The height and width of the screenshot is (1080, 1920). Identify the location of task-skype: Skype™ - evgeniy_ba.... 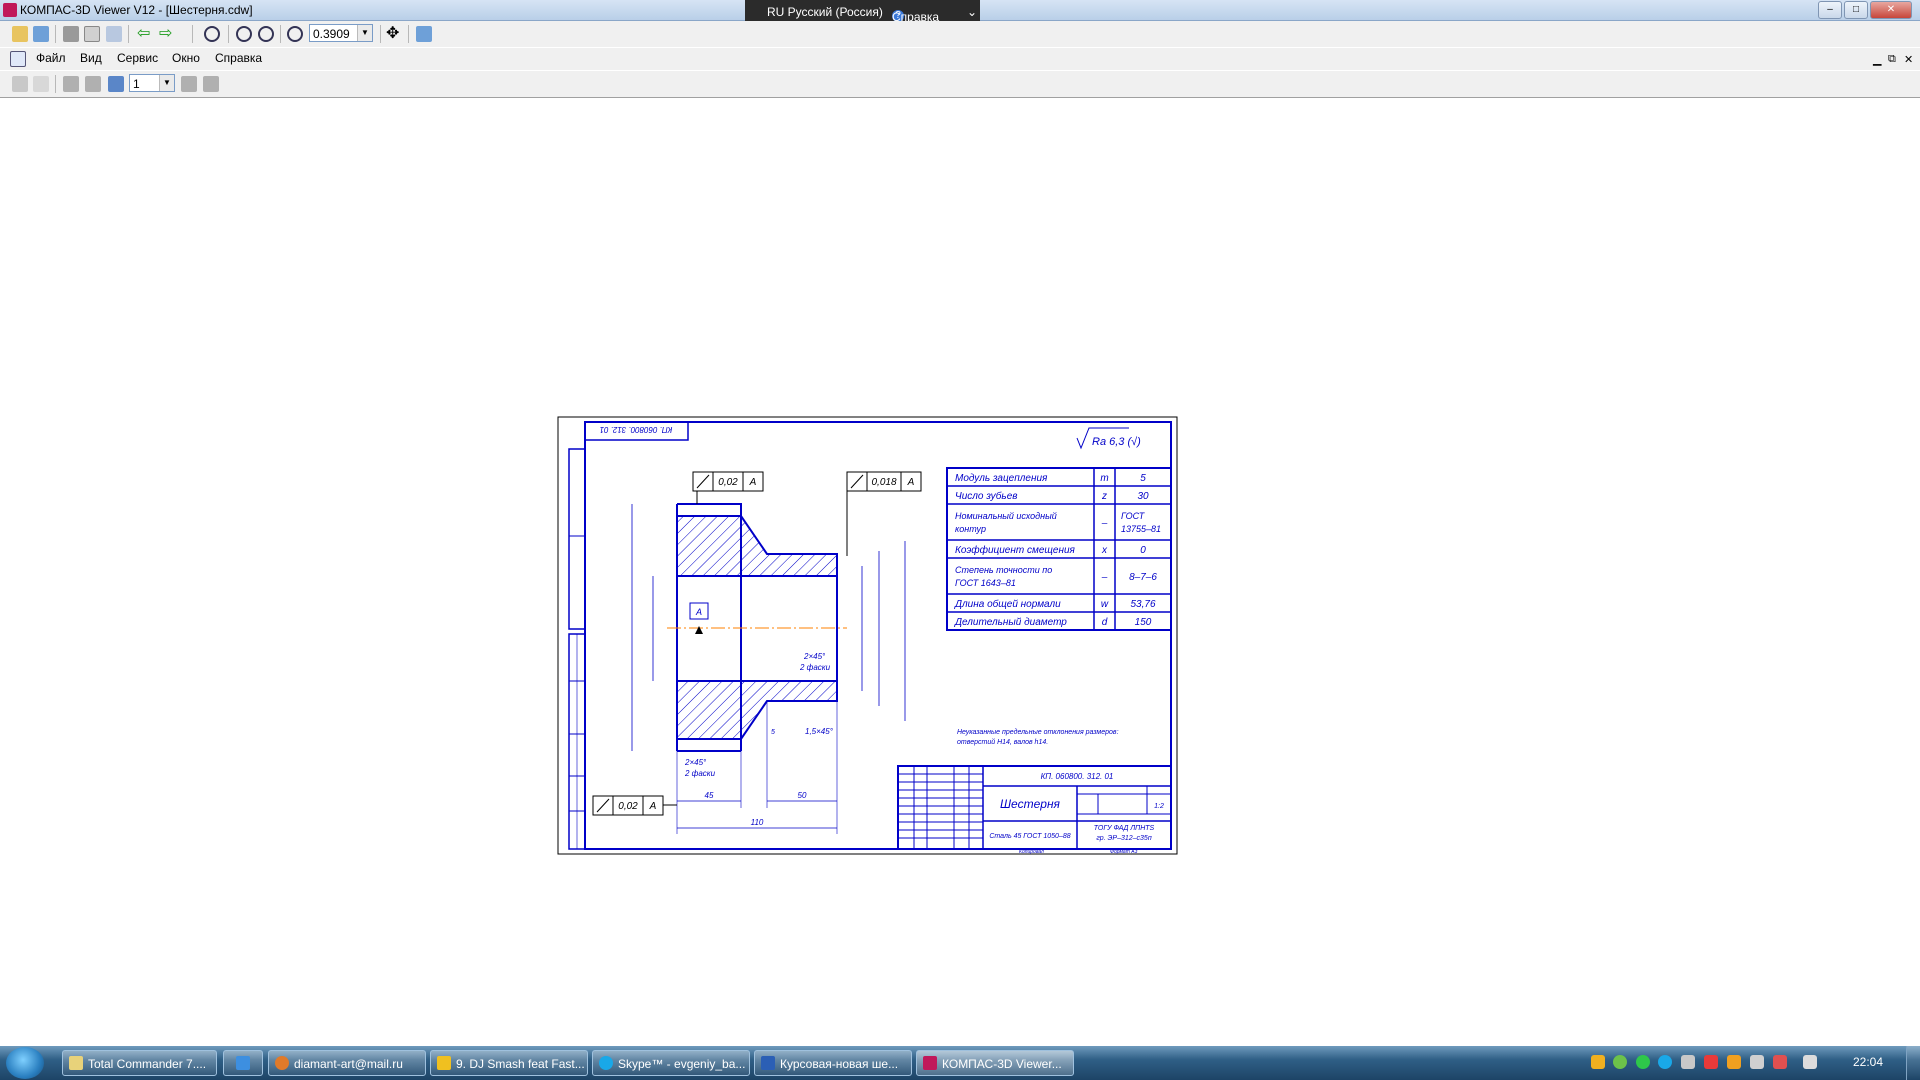
(671, 1063).